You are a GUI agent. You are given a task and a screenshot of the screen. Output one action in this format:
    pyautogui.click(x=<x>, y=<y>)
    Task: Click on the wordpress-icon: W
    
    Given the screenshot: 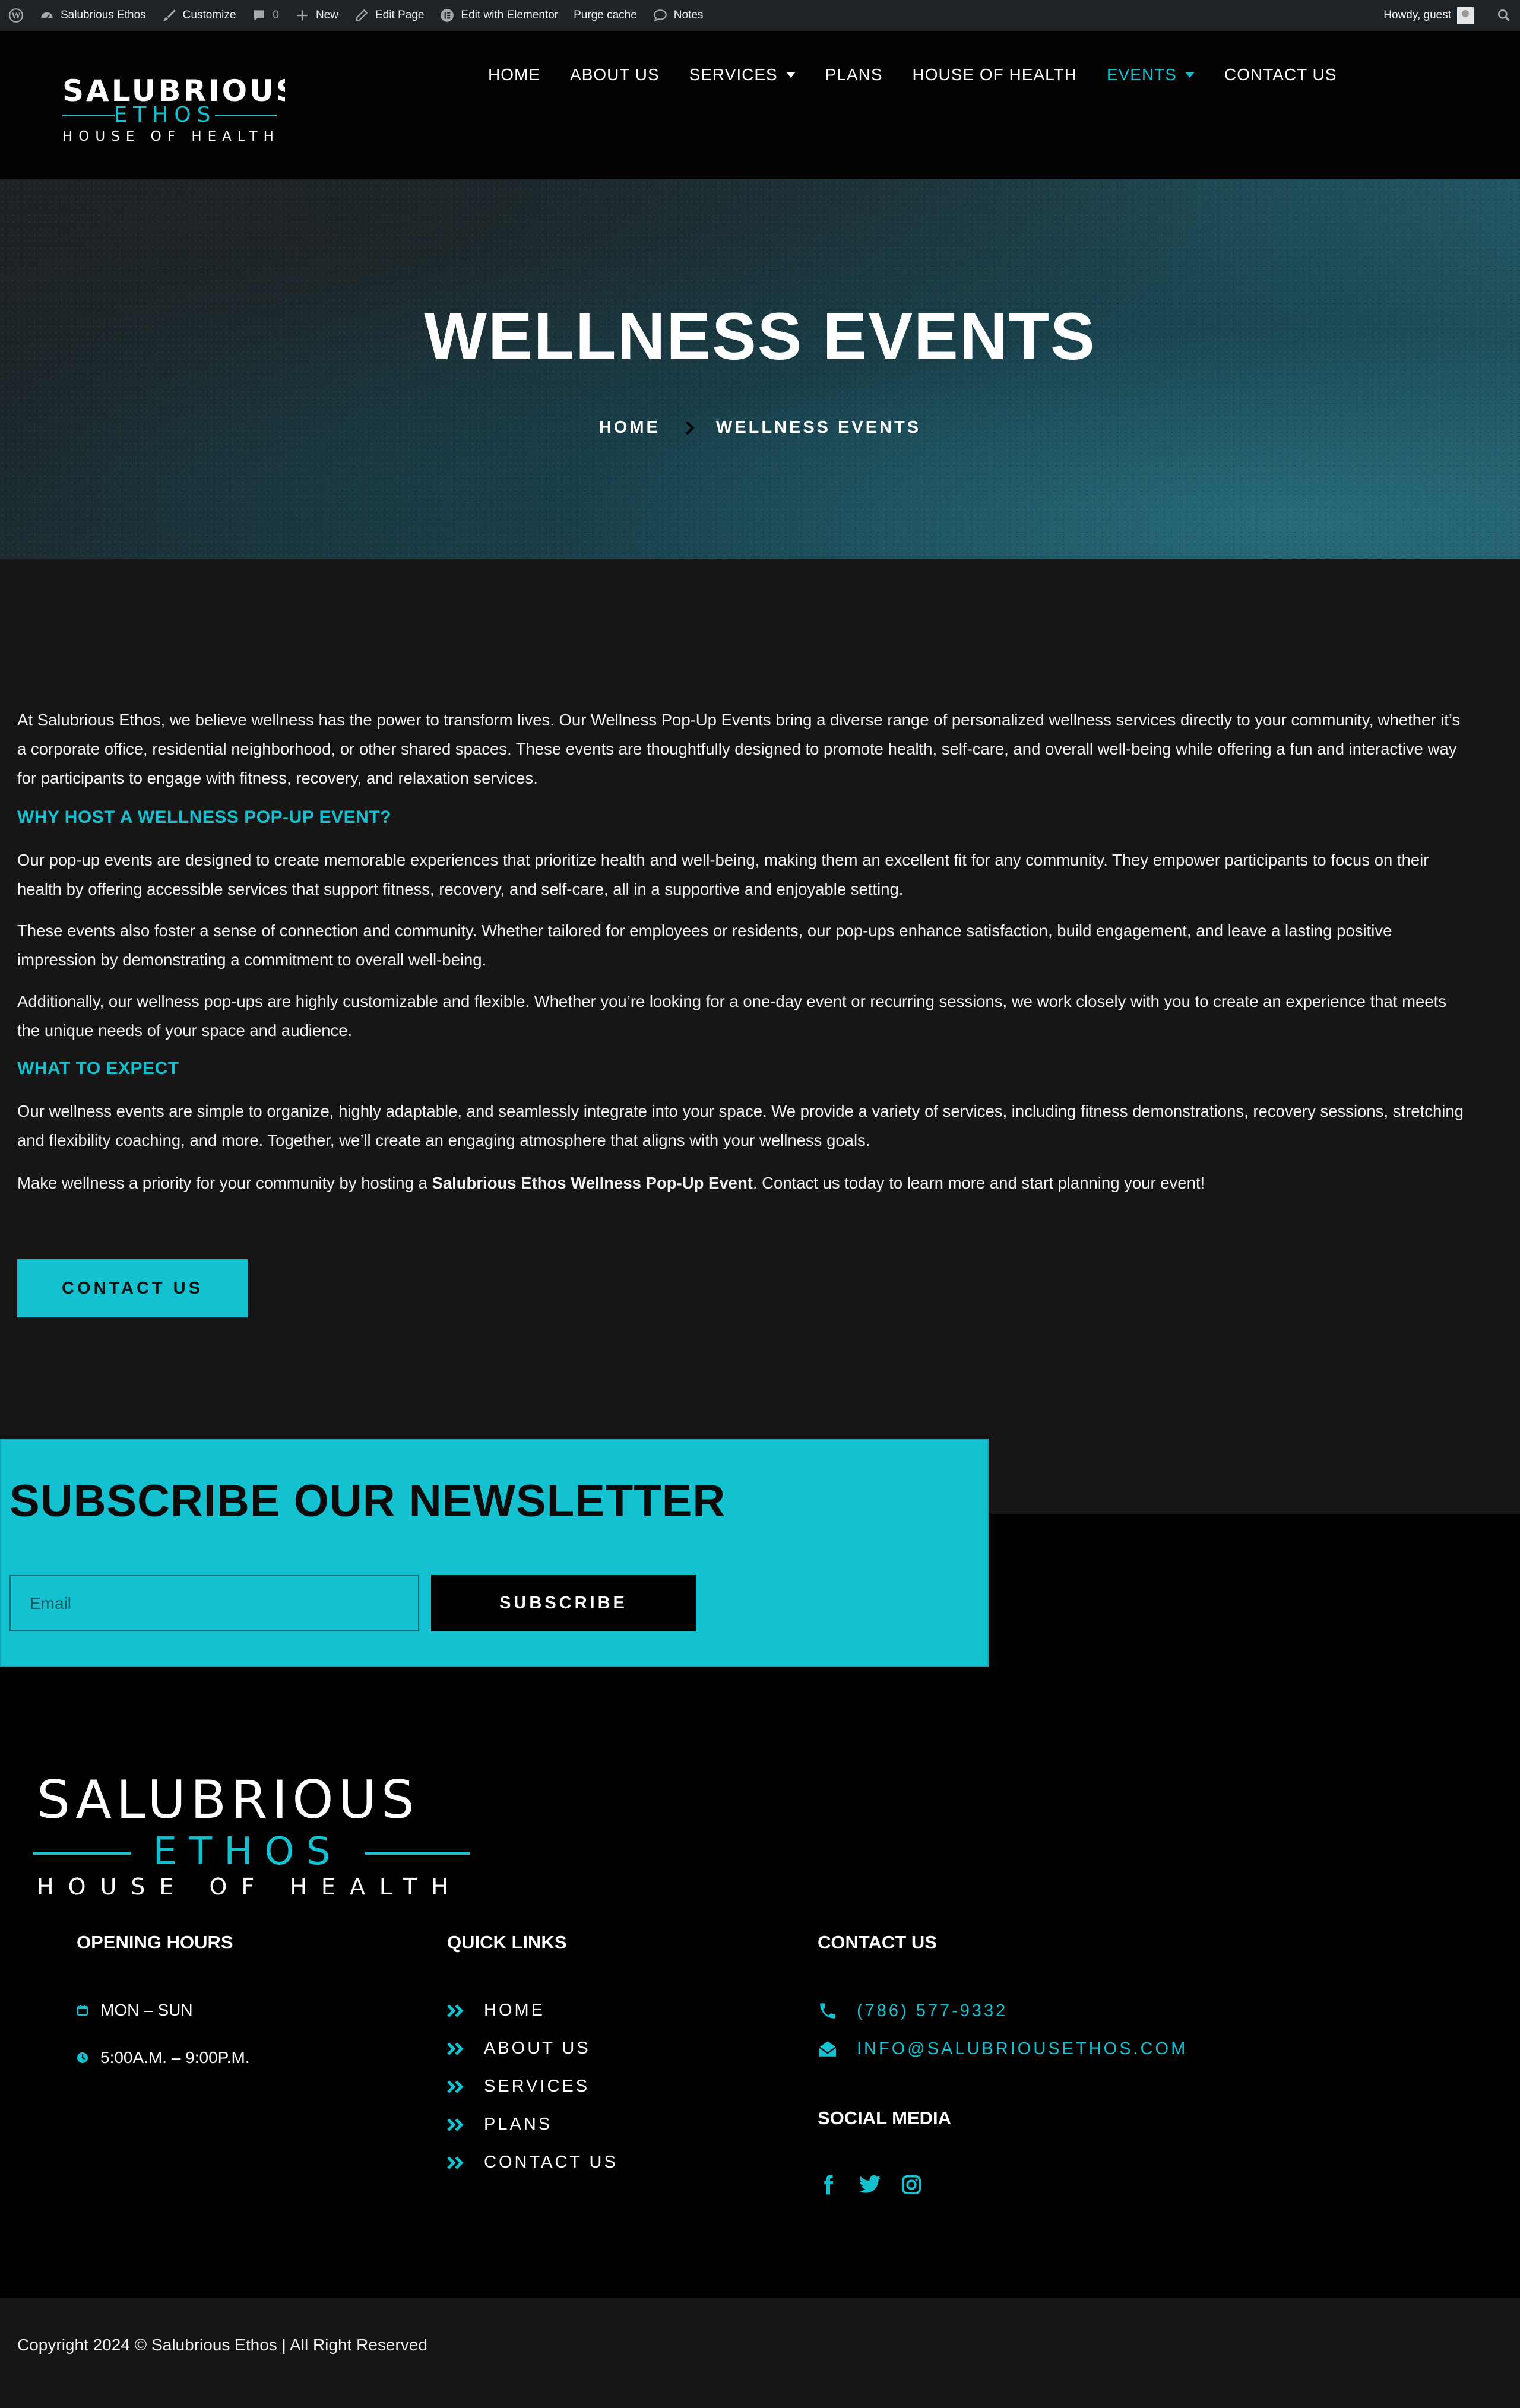 What is the action you would take?
    pyautogui.click(x=16, y=16)
    